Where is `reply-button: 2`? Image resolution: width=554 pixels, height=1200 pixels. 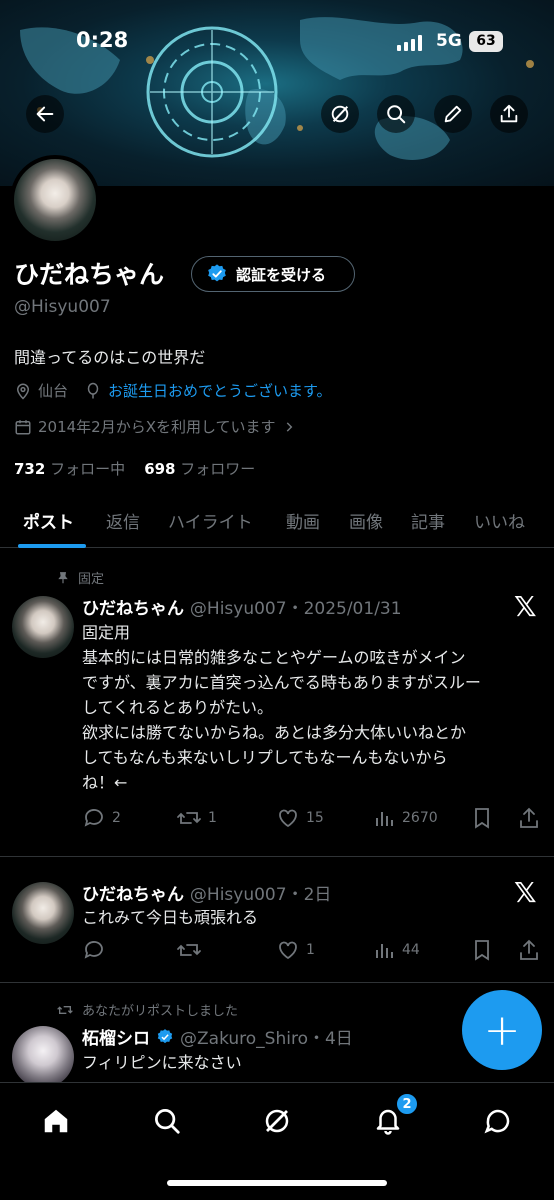
reply-button: 2 is located at coordinates (101, 818).